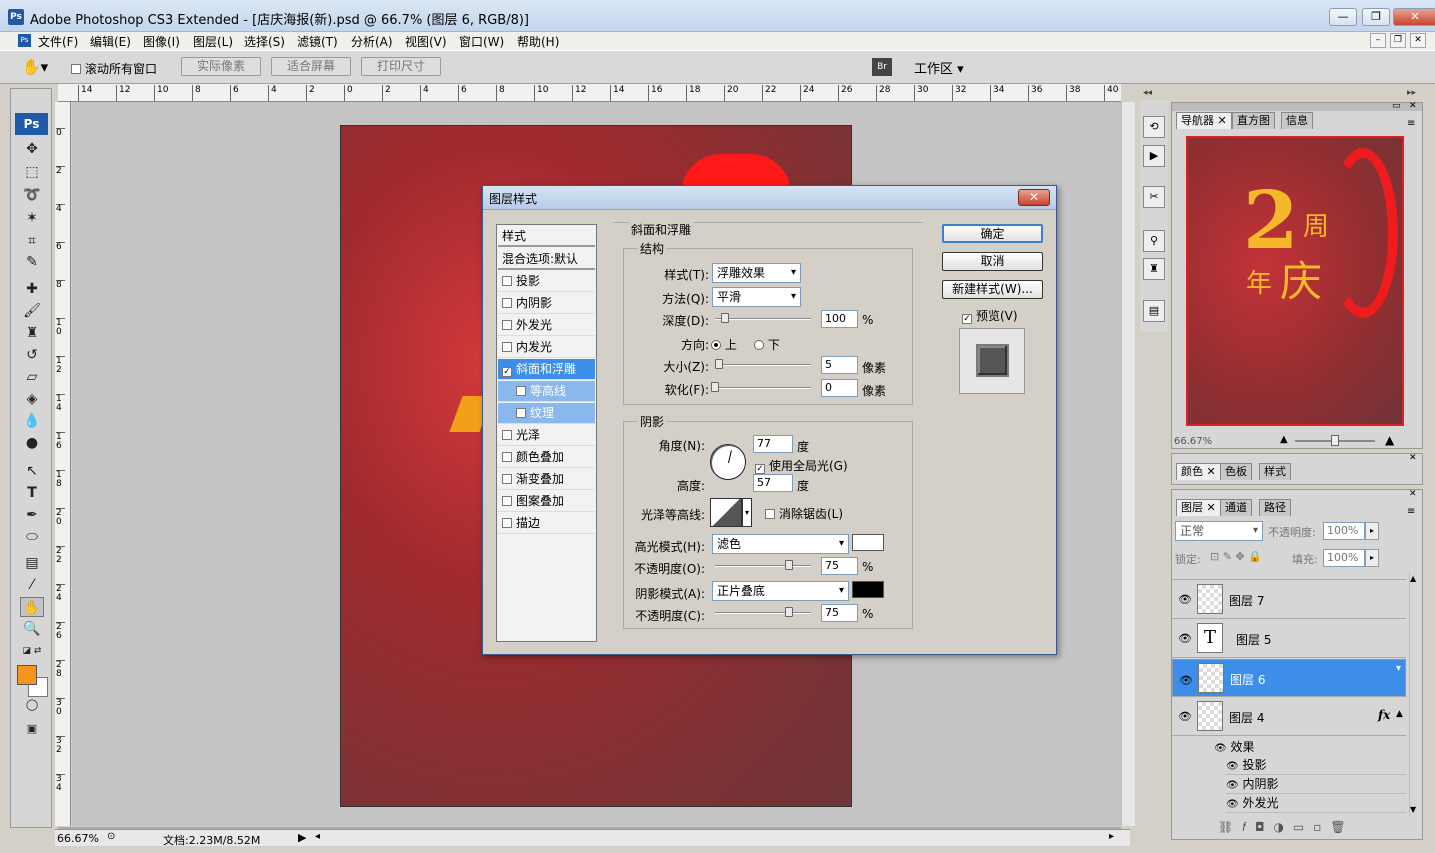 This screenshot has width=1435, height=853. Describe the element at coordinates (1154, 269) in the screenshot. I see `clone-source-icon: ♜` at that location.